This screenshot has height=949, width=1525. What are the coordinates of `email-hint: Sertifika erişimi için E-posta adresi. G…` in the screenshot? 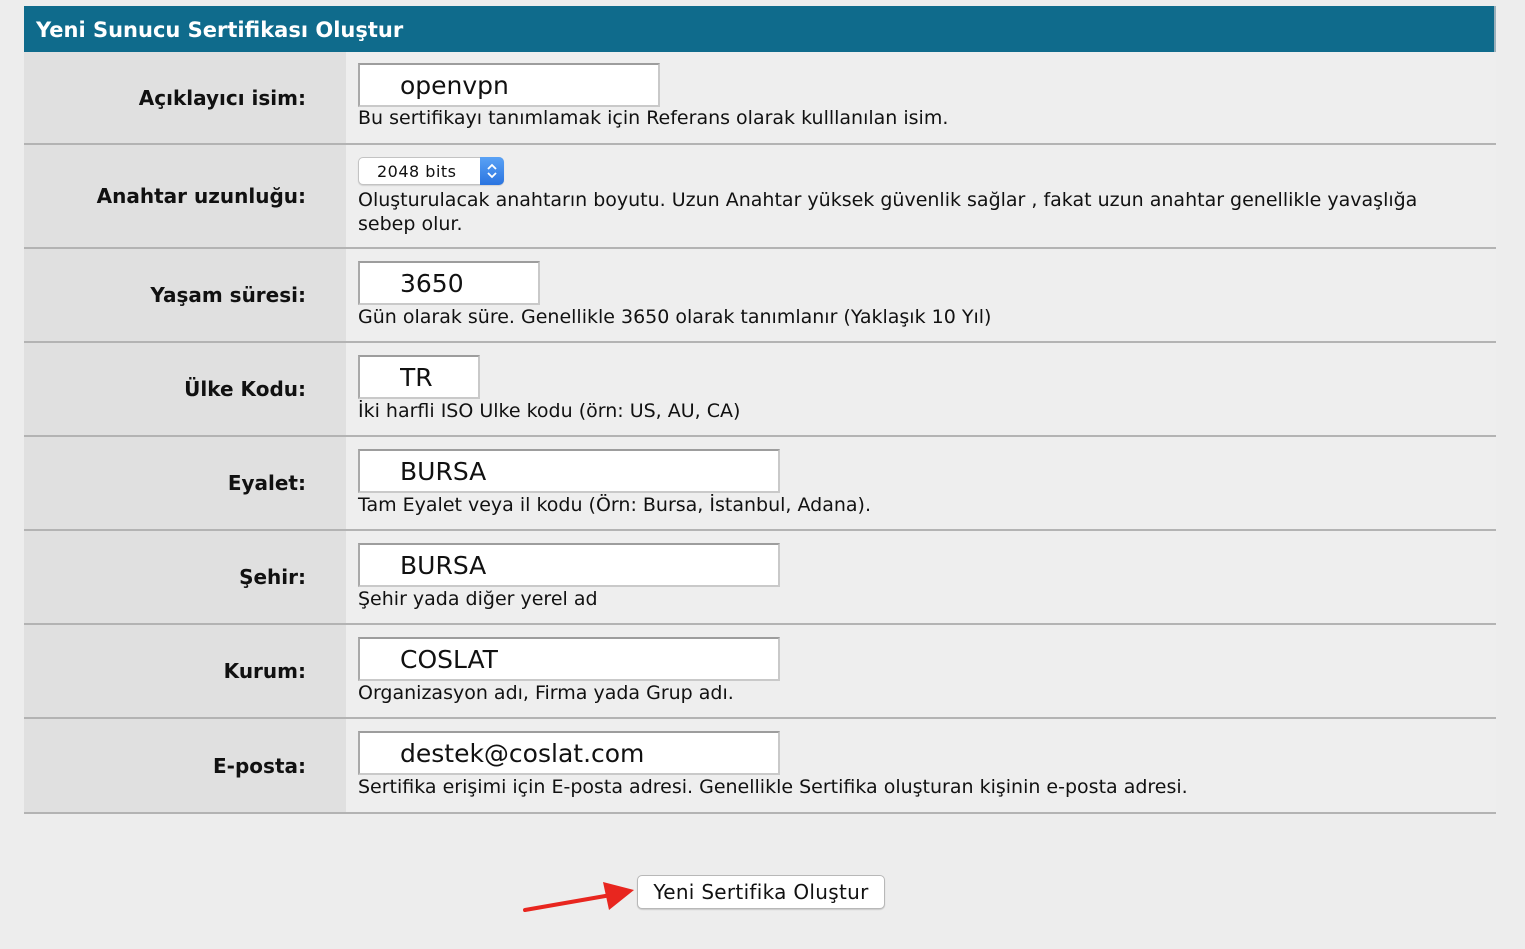 It's located at (773, 787).